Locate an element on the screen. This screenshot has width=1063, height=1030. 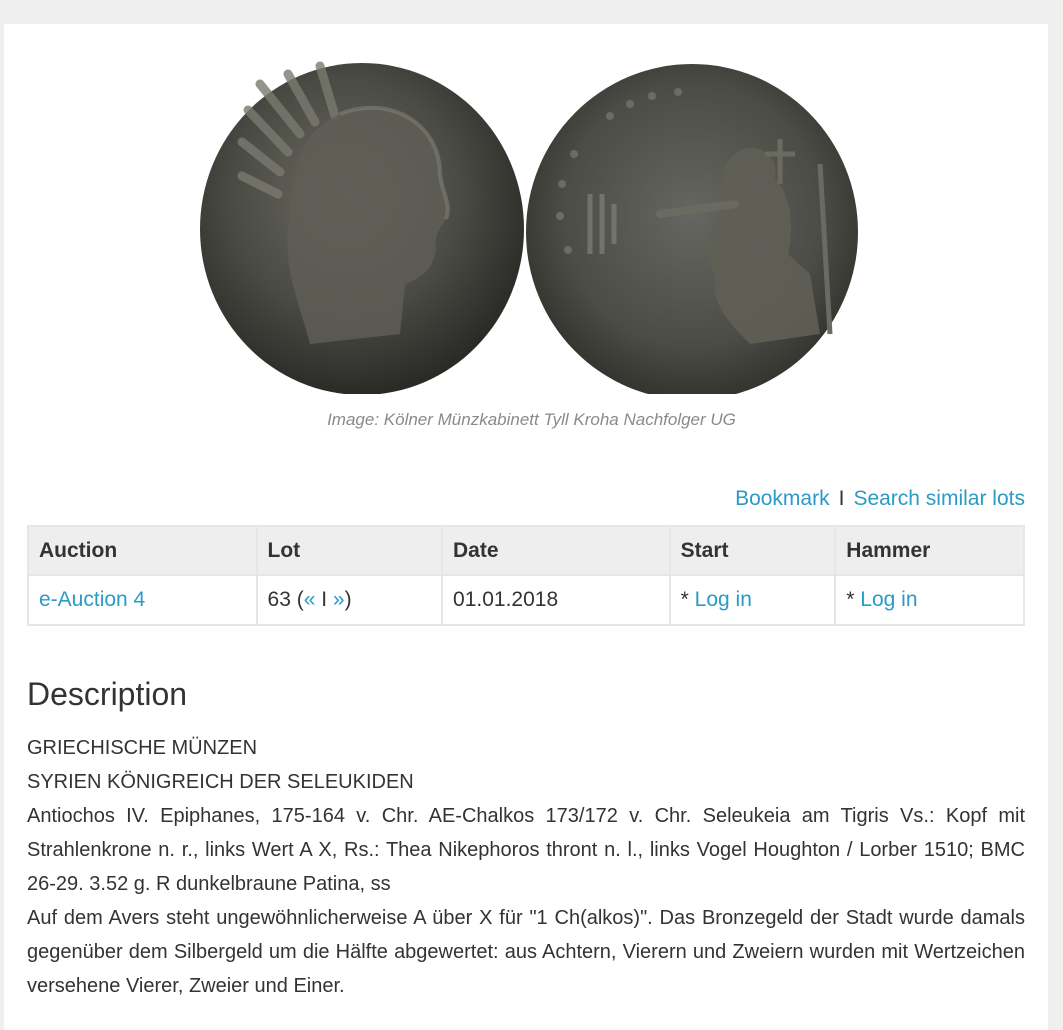
lot-cell: 63 (« I ») is located at coordinates (349, 600).